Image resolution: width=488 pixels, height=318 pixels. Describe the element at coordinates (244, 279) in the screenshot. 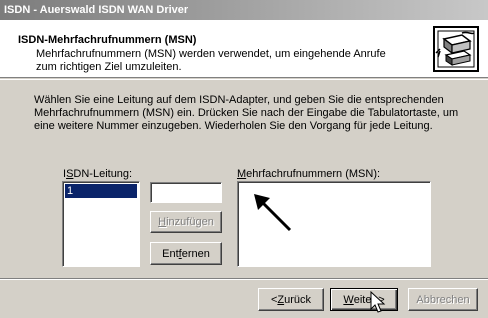

I see `footer-divider-highlight` at that location.